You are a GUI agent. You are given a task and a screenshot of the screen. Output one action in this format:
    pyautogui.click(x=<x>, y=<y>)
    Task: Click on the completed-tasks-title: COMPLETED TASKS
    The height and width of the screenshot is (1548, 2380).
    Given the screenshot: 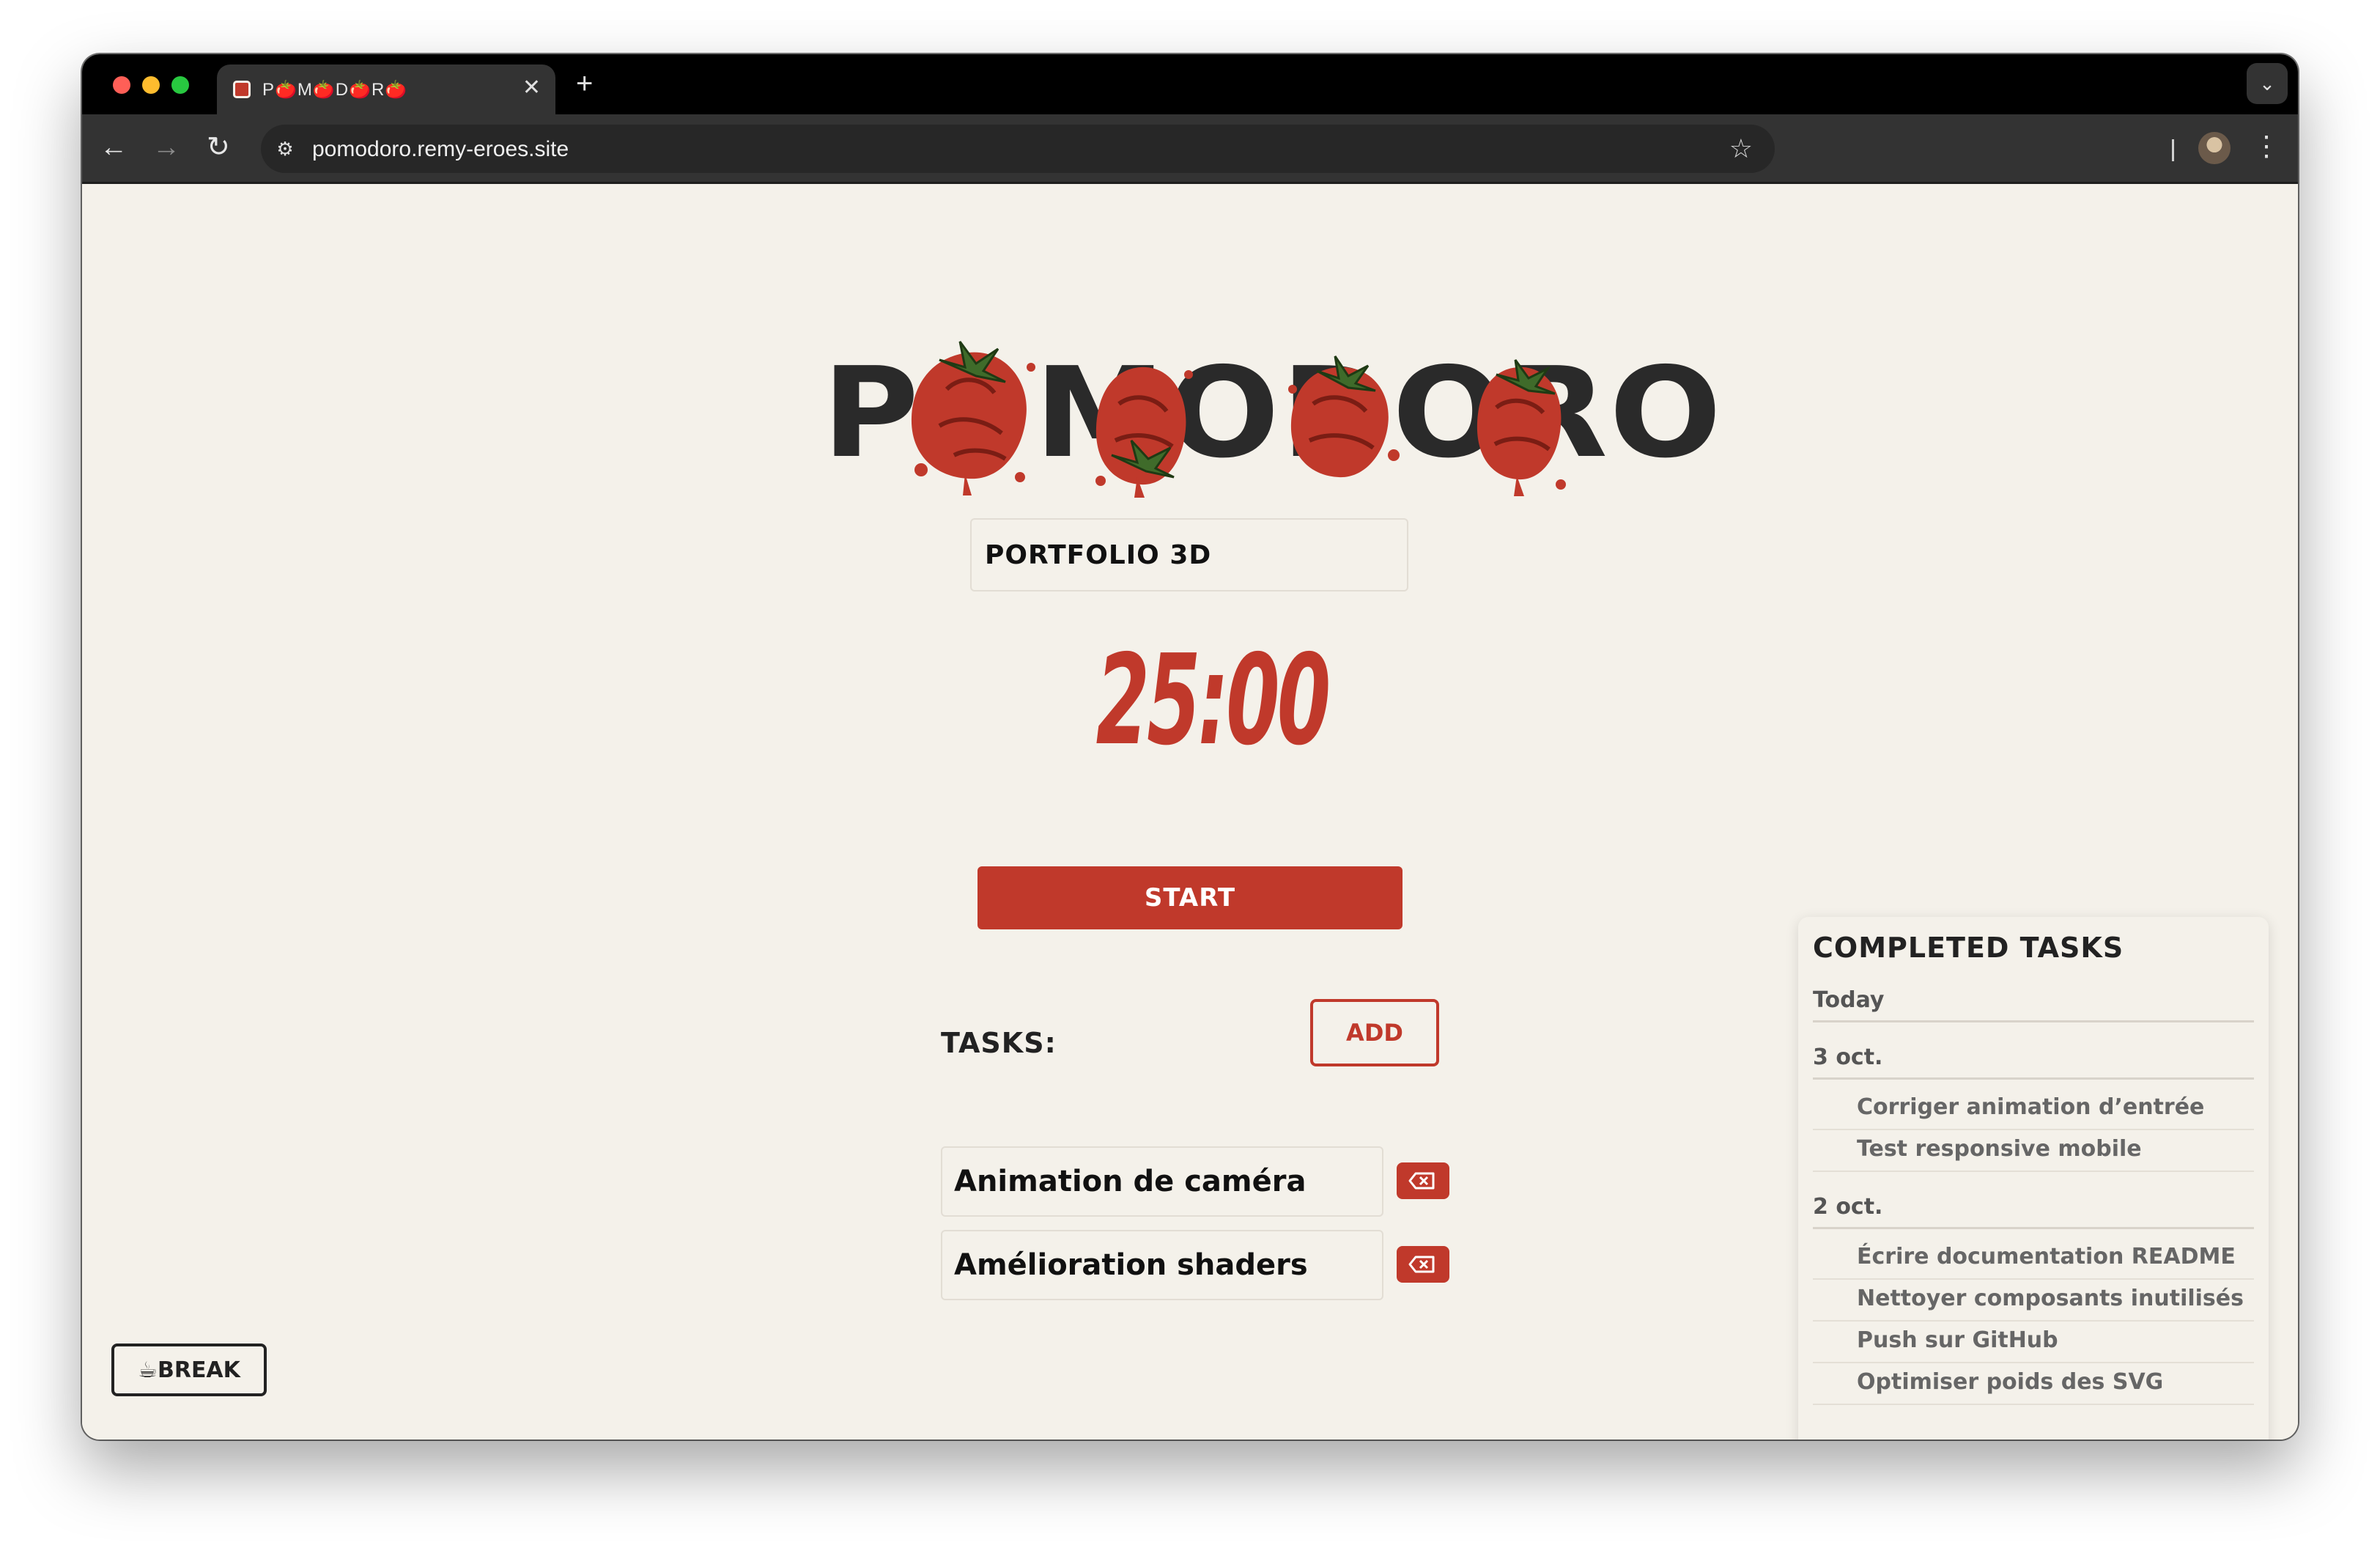 What is the action you would take?
    pyautogui.click(x=1968, y=948)
    